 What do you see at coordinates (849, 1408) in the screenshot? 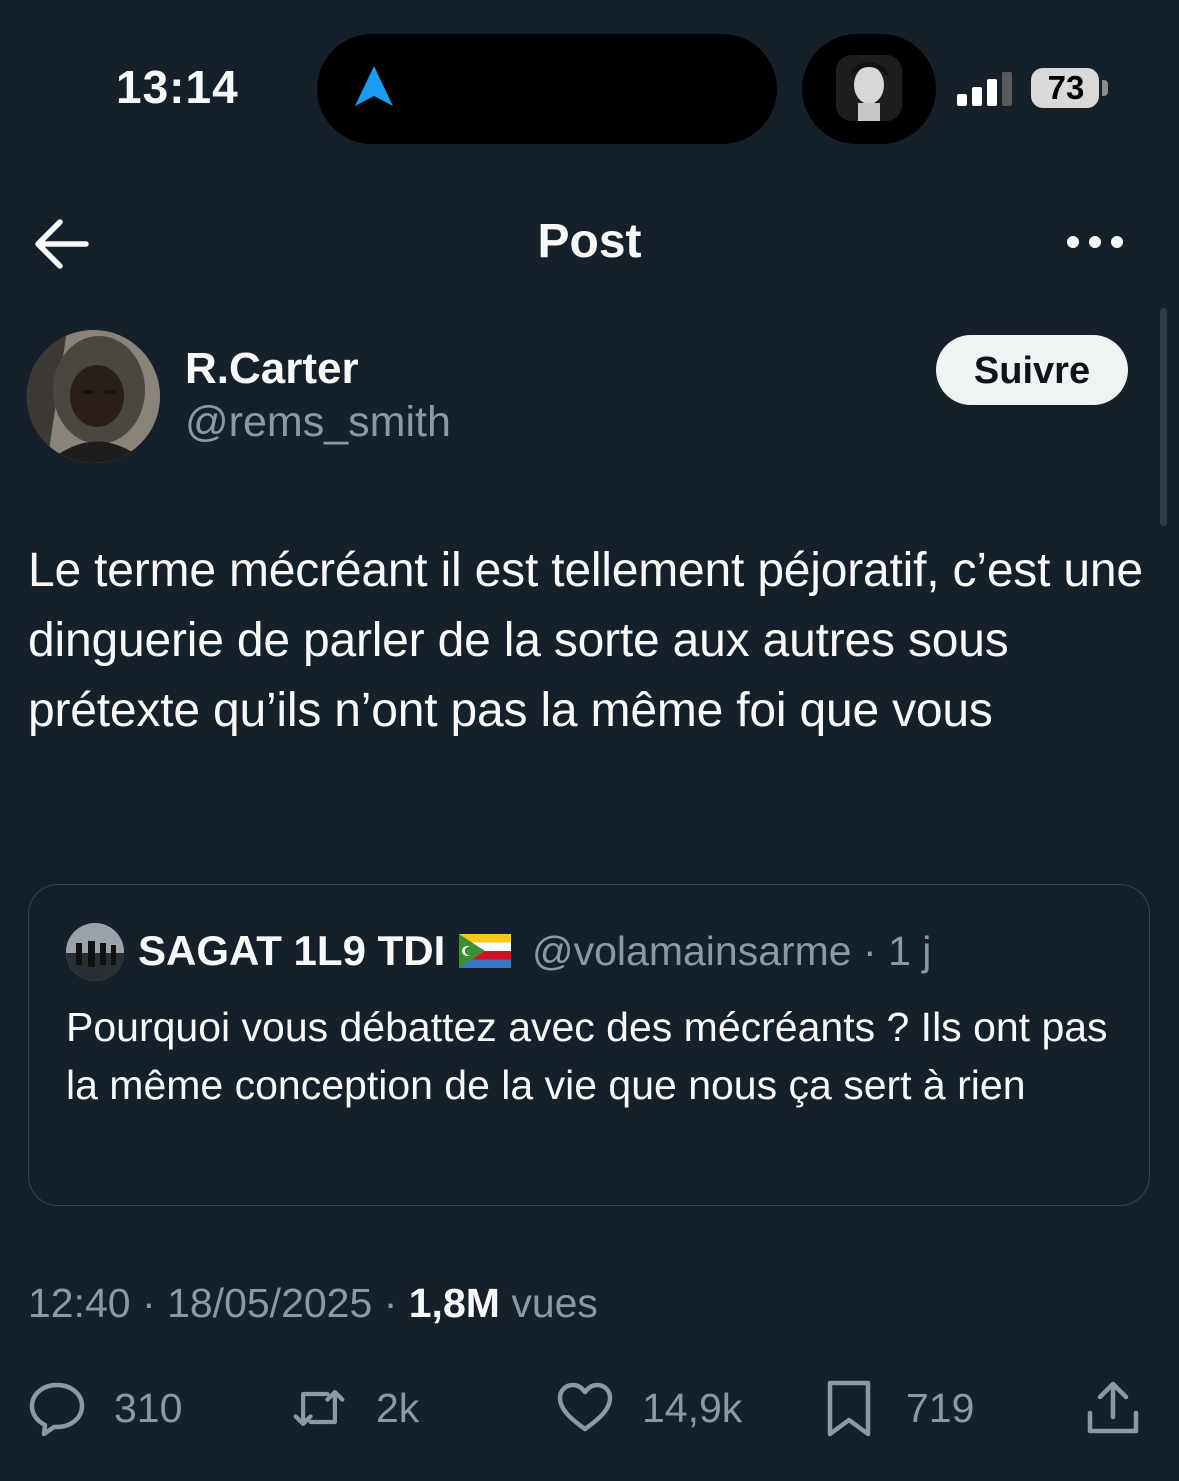
I see `bookmark-icon` at bounding box center [849, 1408].